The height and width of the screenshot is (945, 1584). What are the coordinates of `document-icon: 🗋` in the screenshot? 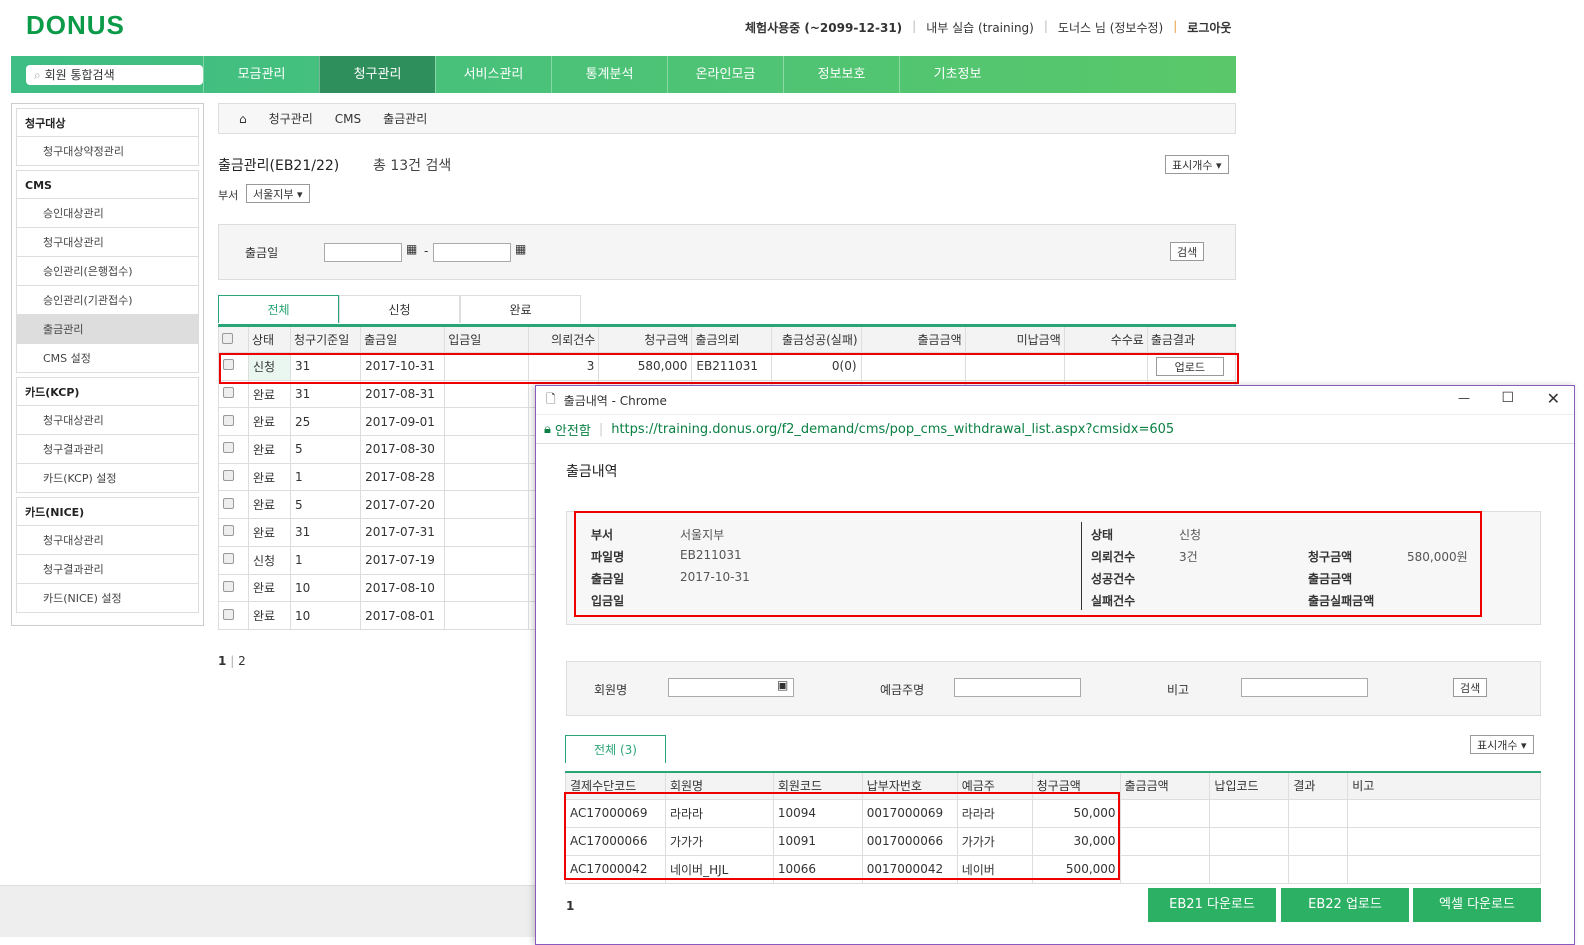 It's located at (551, 398).